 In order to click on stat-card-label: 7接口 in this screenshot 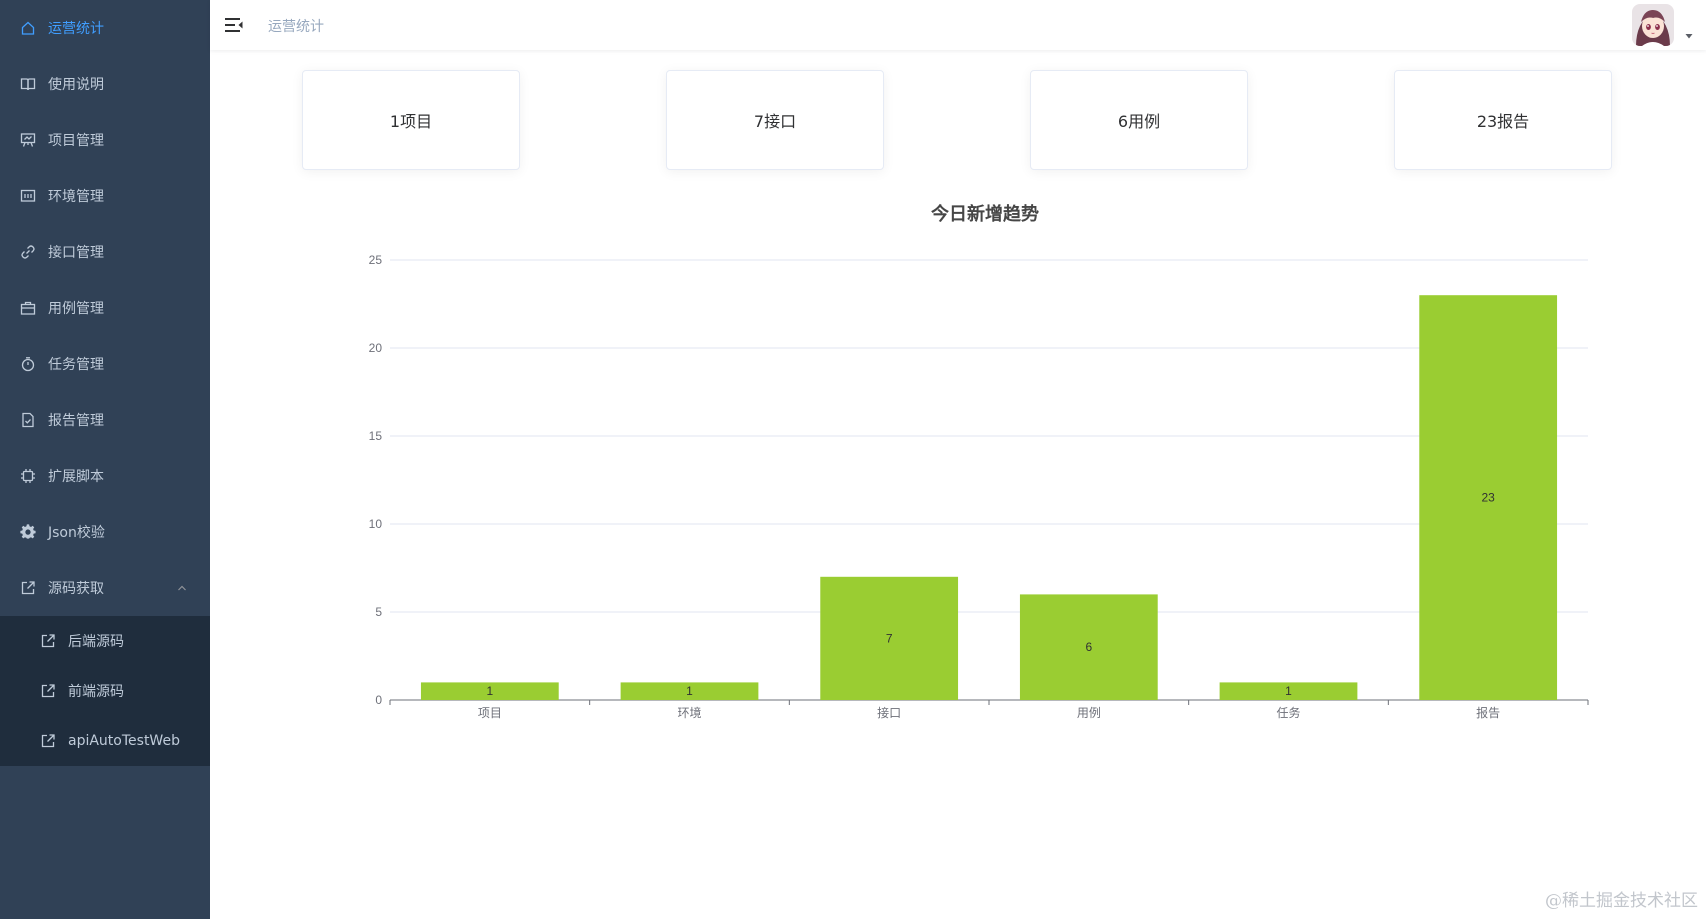, I will do `click(775, 121)`.